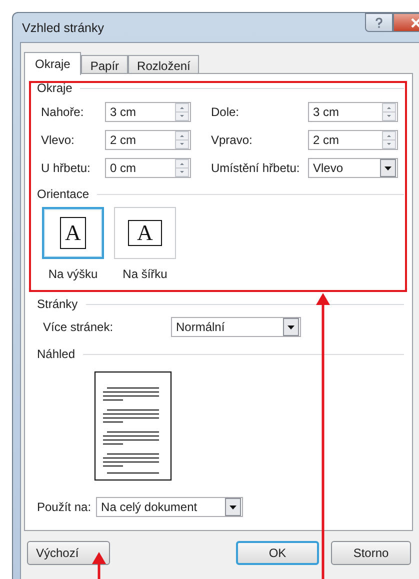 The height and width of the screenshot is (579, 419). I want to click on group-title: Orientace, so click(63, 194).